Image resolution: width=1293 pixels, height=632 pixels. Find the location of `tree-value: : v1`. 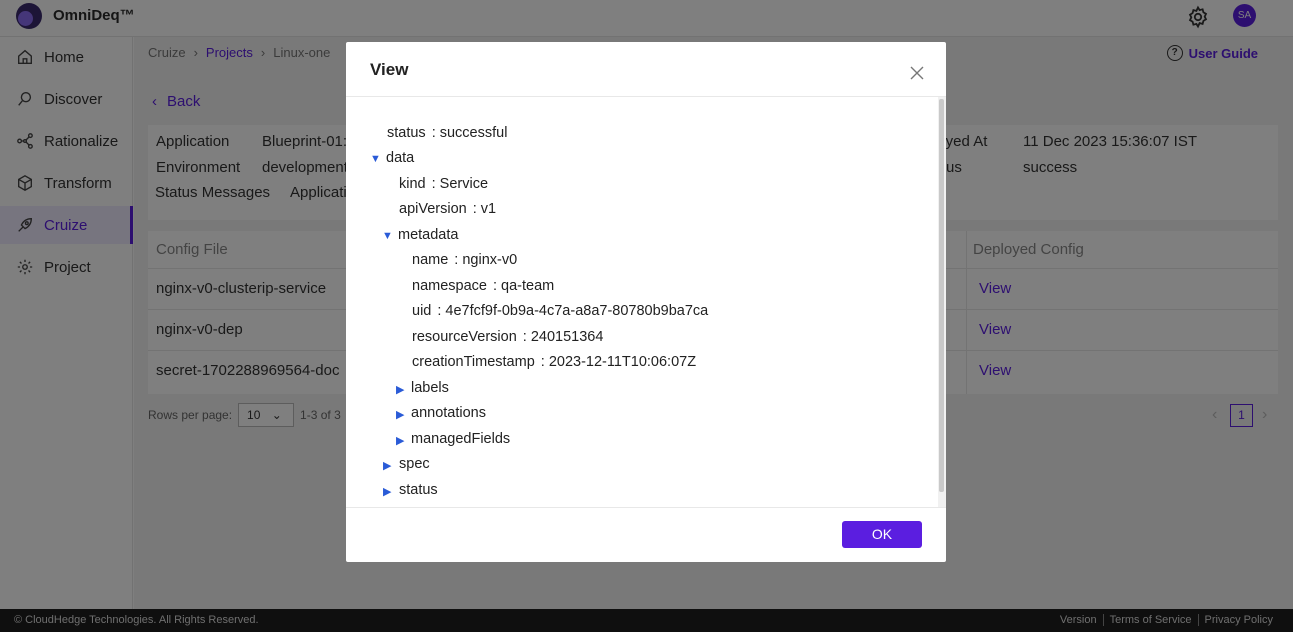

tree-value: : v1 is located at coordinates (484, 209).